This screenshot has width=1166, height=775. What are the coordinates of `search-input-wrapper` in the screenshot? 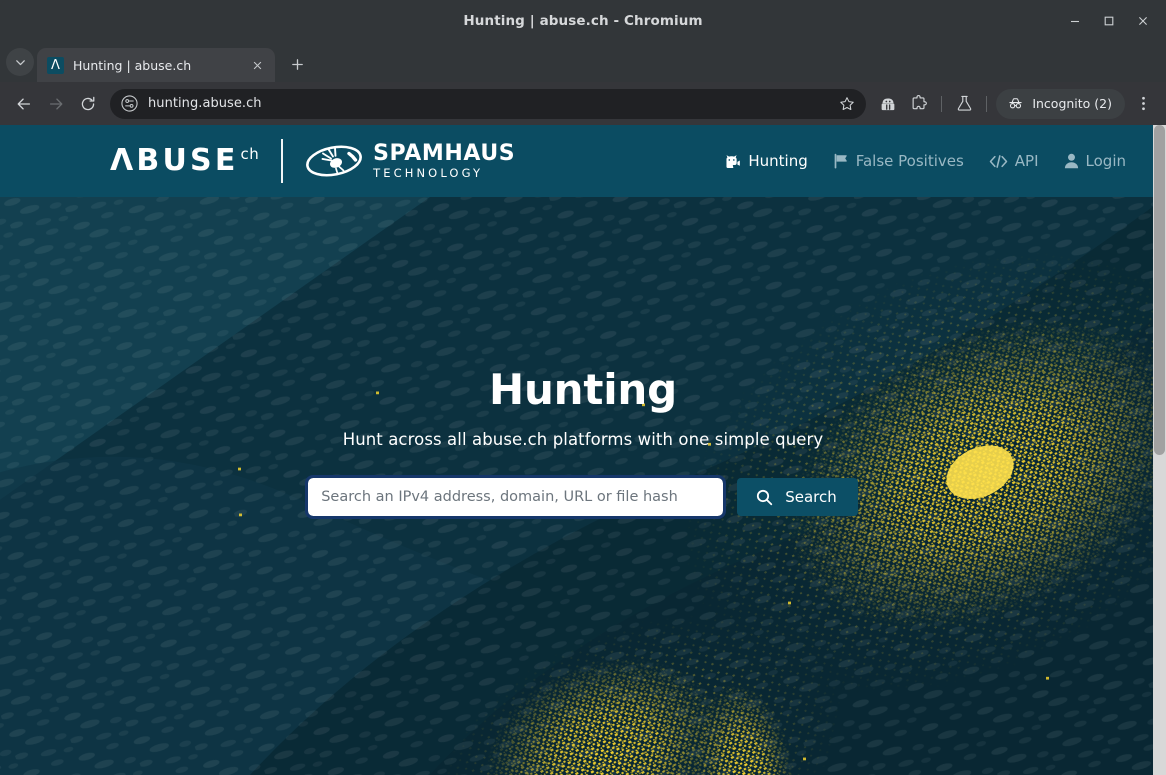 It's located at (516, 497).